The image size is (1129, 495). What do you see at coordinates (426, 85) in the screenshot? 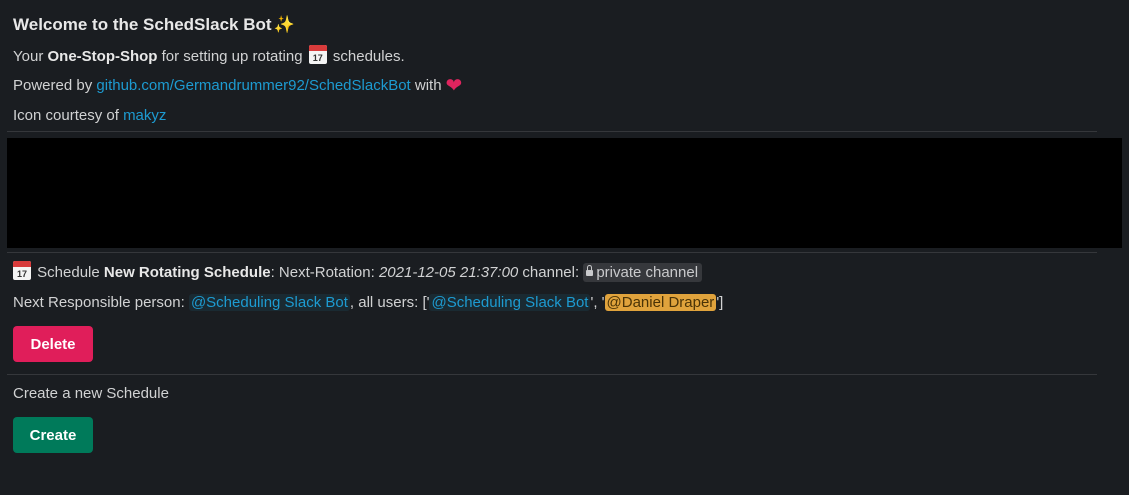
I see `powered-suffix: with` at bounding box center [426, 85].